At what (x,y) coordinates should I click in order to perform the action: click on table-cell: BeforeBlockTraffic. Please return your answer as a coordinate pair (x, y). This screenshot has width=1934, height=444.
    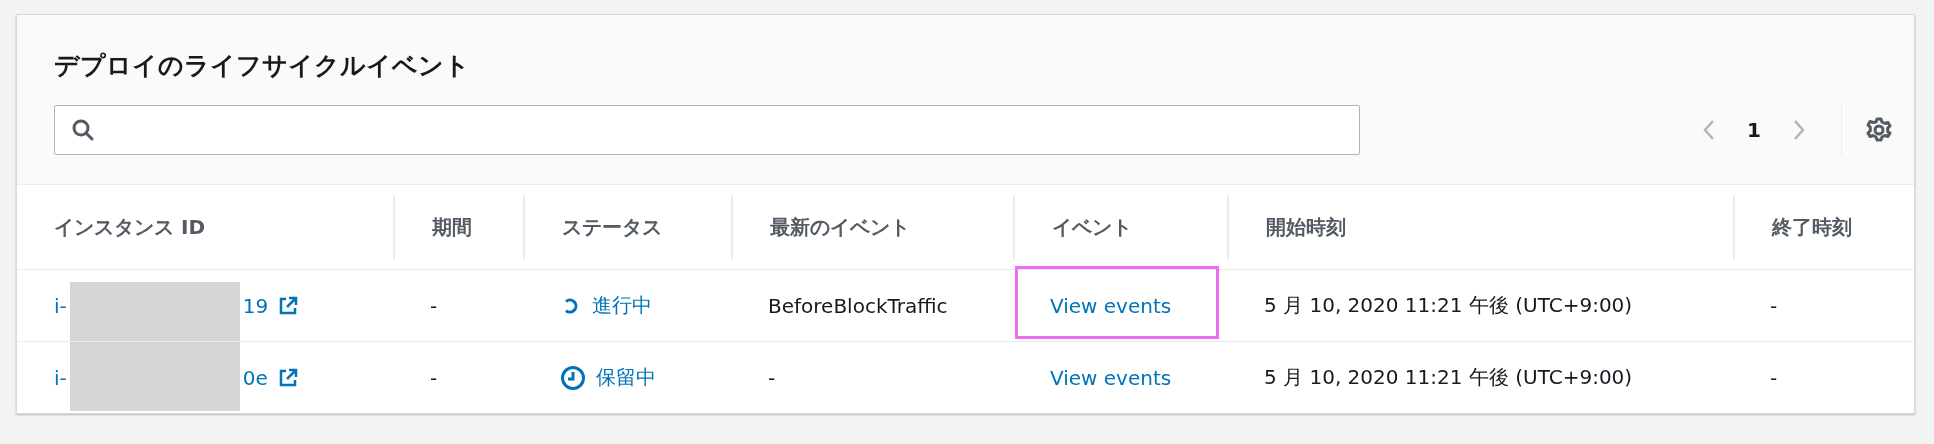
    Looking at the image, I should click on (858, 305).